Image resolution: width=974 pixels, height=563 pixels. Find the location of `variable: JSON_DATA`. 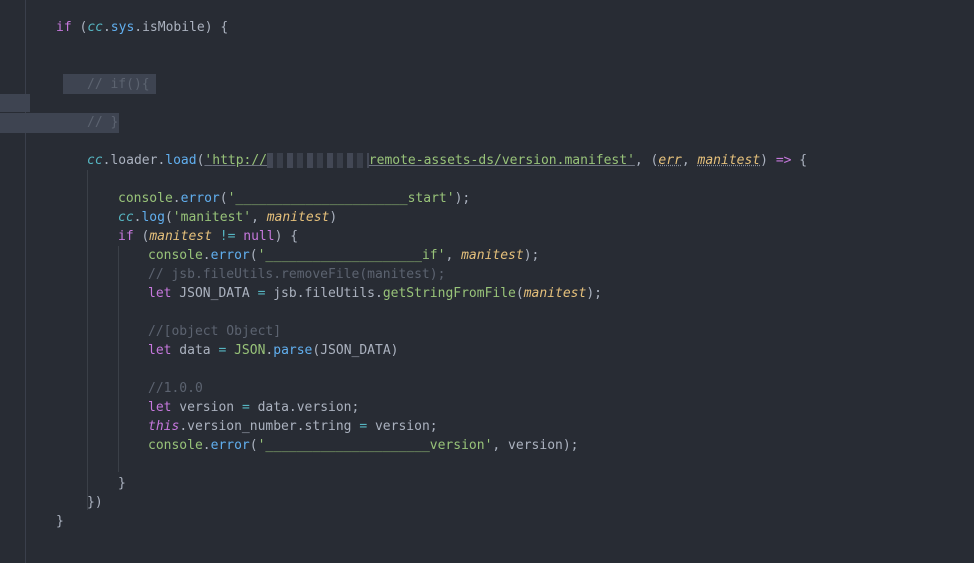

variable: JSON_DATA is located at coordinates (214, 293).